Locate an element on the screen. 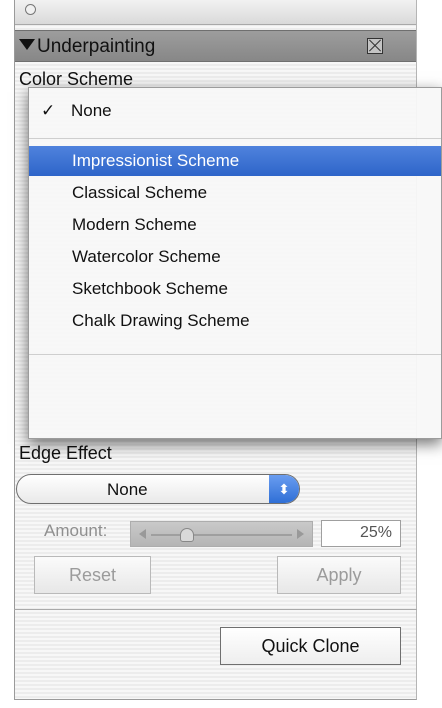 This screenshot has height=708, width=442. menu-item-sketchbook: Sketchbook Scheme is located at coordinates (235, 289).